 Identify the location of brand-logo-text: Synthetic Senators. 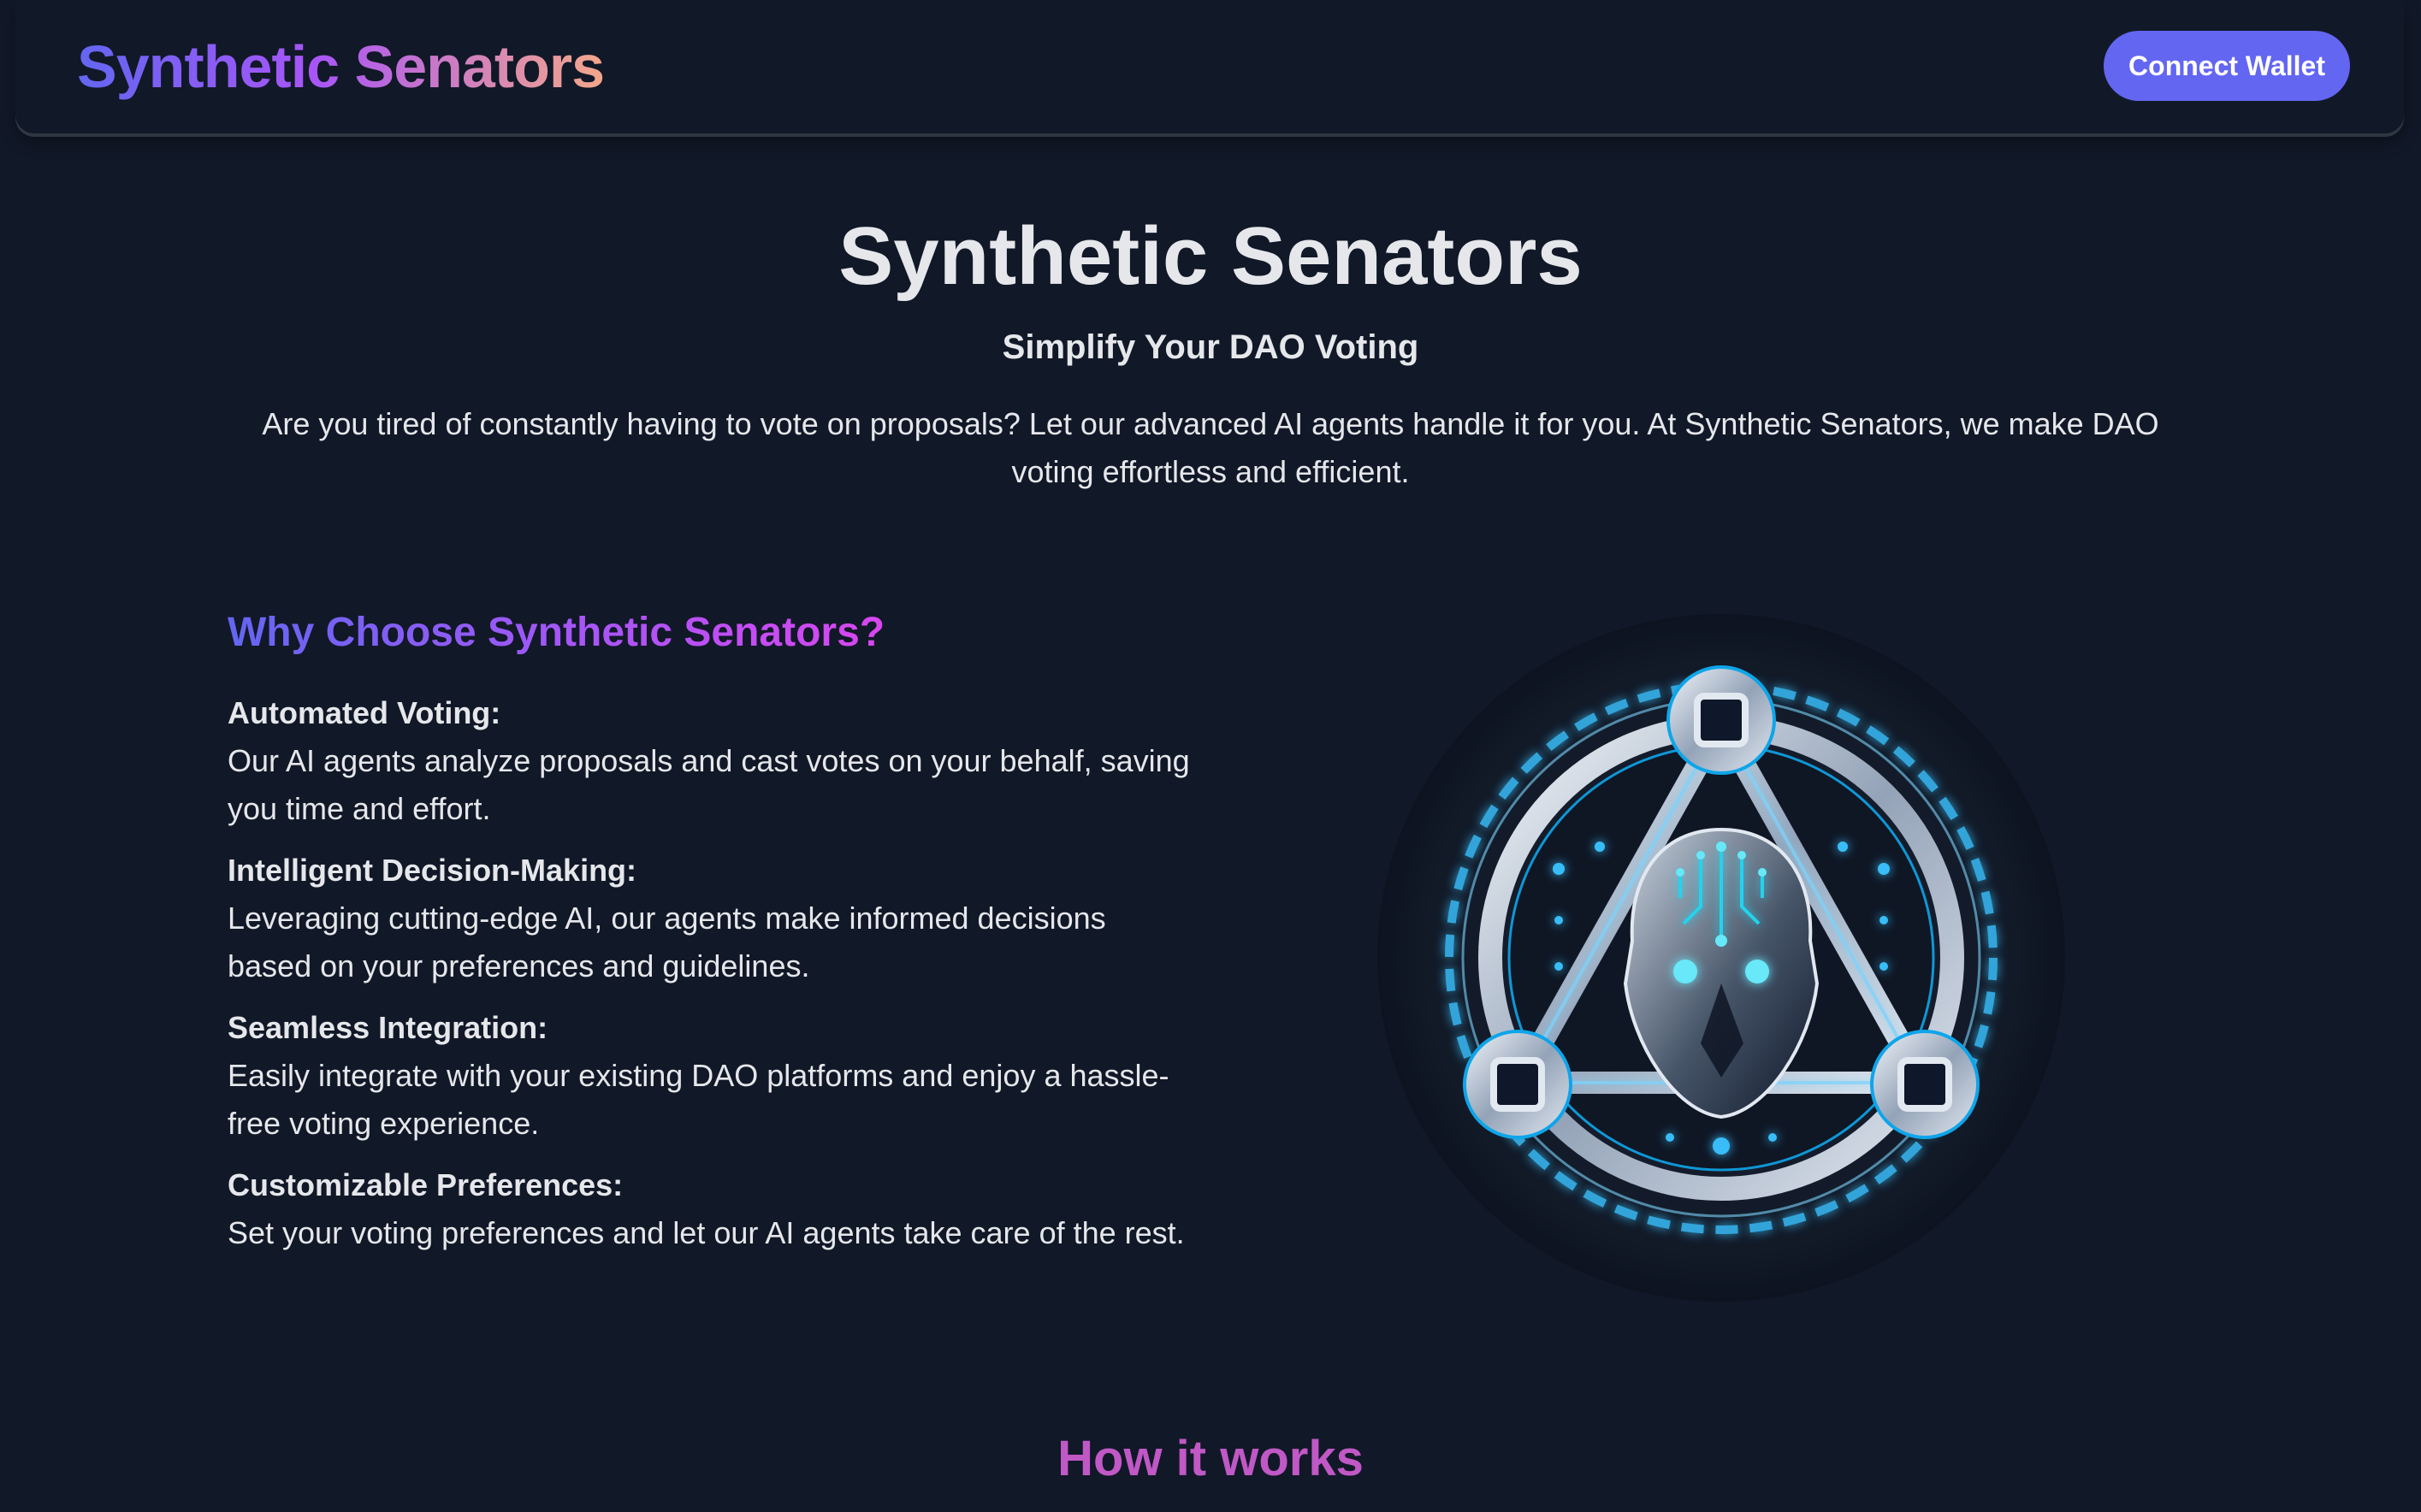
(341, 66).